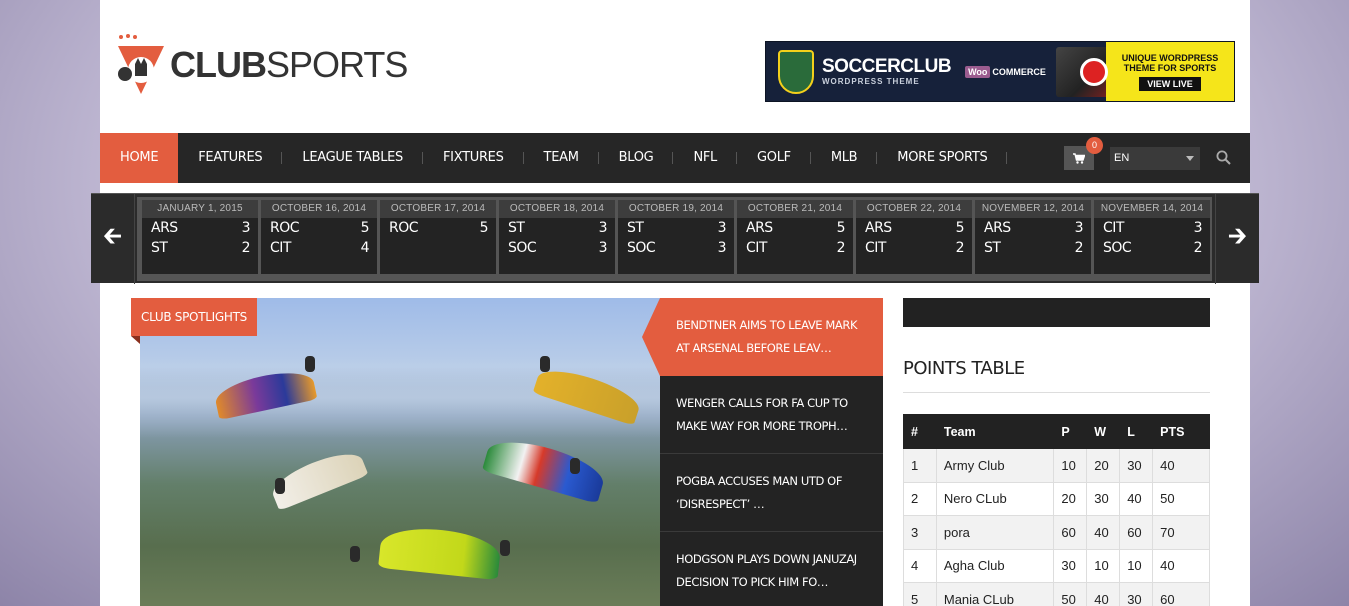 This screenshot has height=606, width=1349. I want to click on ad-brand: SOCCERCLUB WORDPRESS THEME, so click(887, 72).